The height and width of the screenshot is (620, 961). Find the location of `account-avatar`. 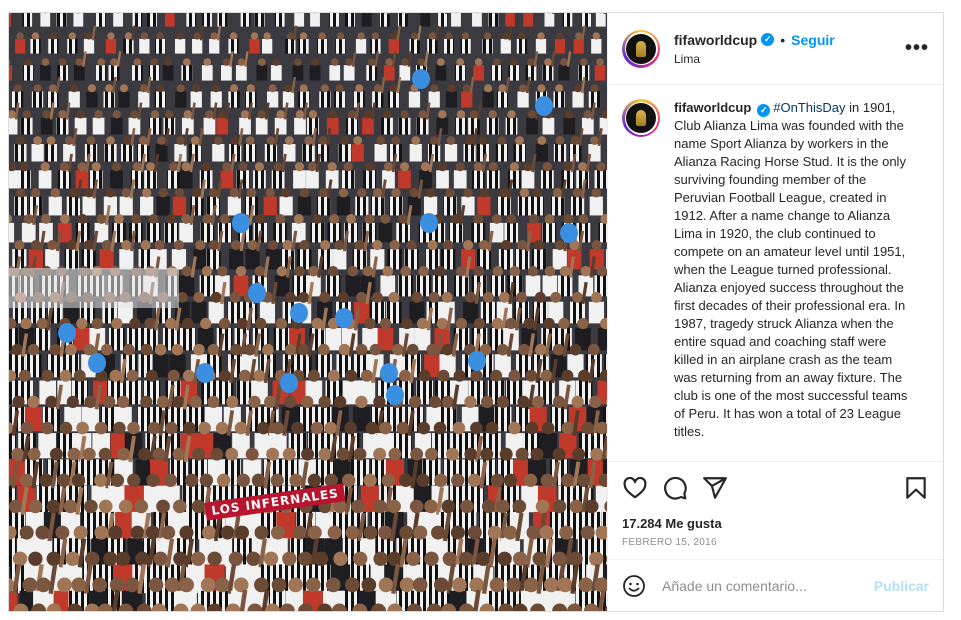

account-avatar is located at coordinates (641, 48).